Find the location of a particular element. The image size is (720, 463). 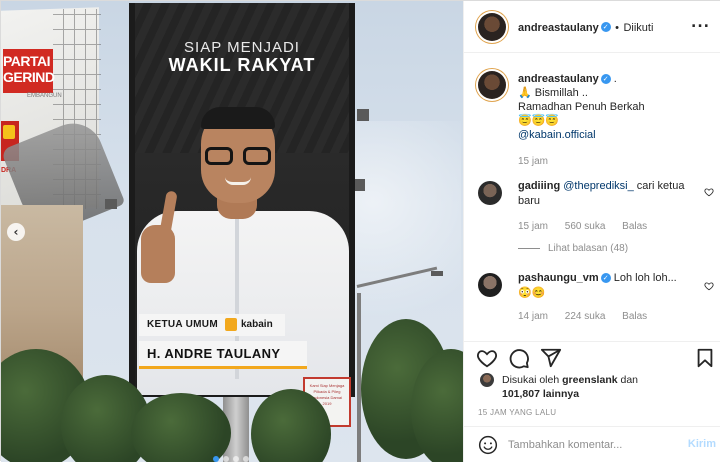

save-bookmark-icon is located at coordinates (705, 358).